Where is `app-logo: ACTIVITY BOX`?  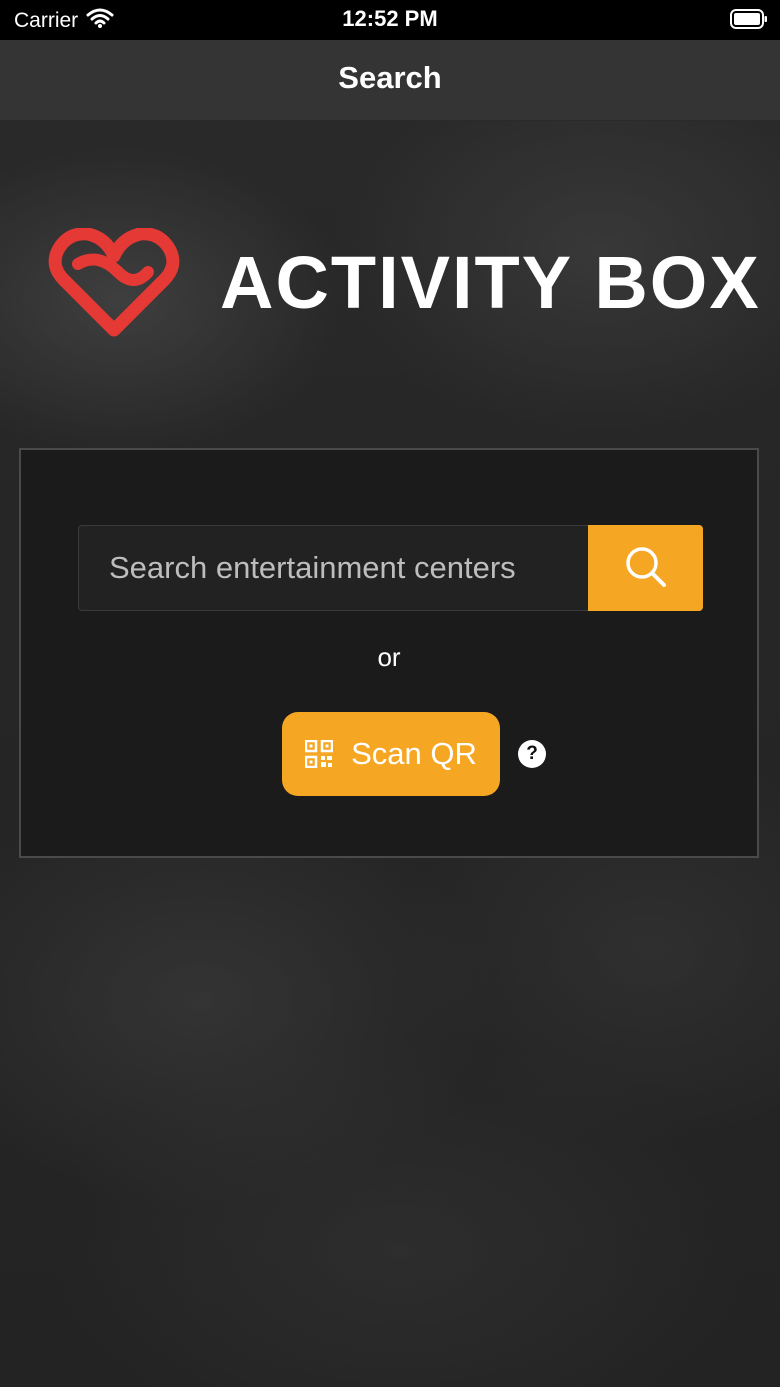
app-logo: ACTIVITY BOX is located at coordinates (403, 282).